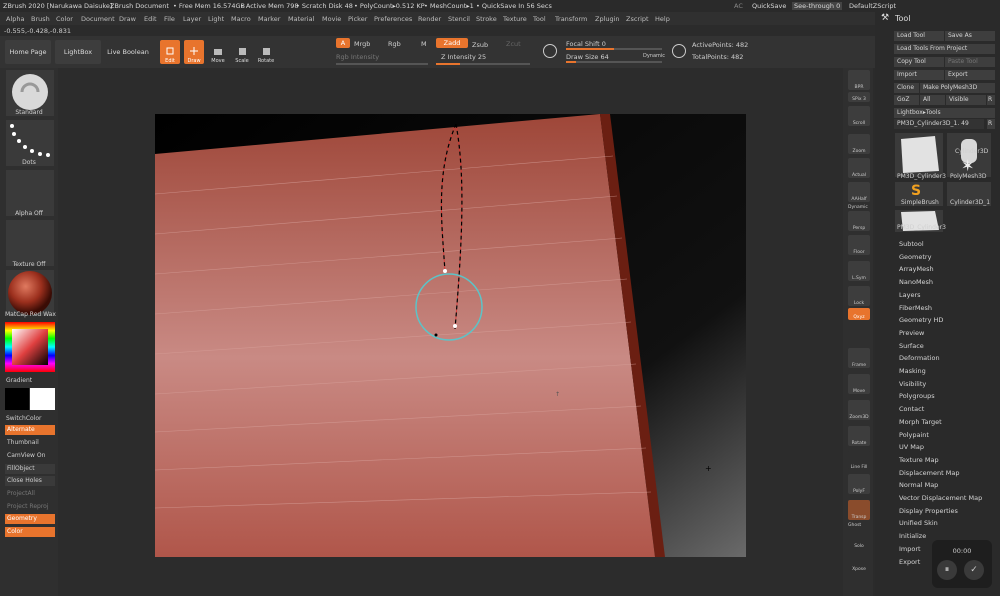  Describe the element at coordinates (515, 19) in the screenshot. I see `menu-texture: Texture` at that location.